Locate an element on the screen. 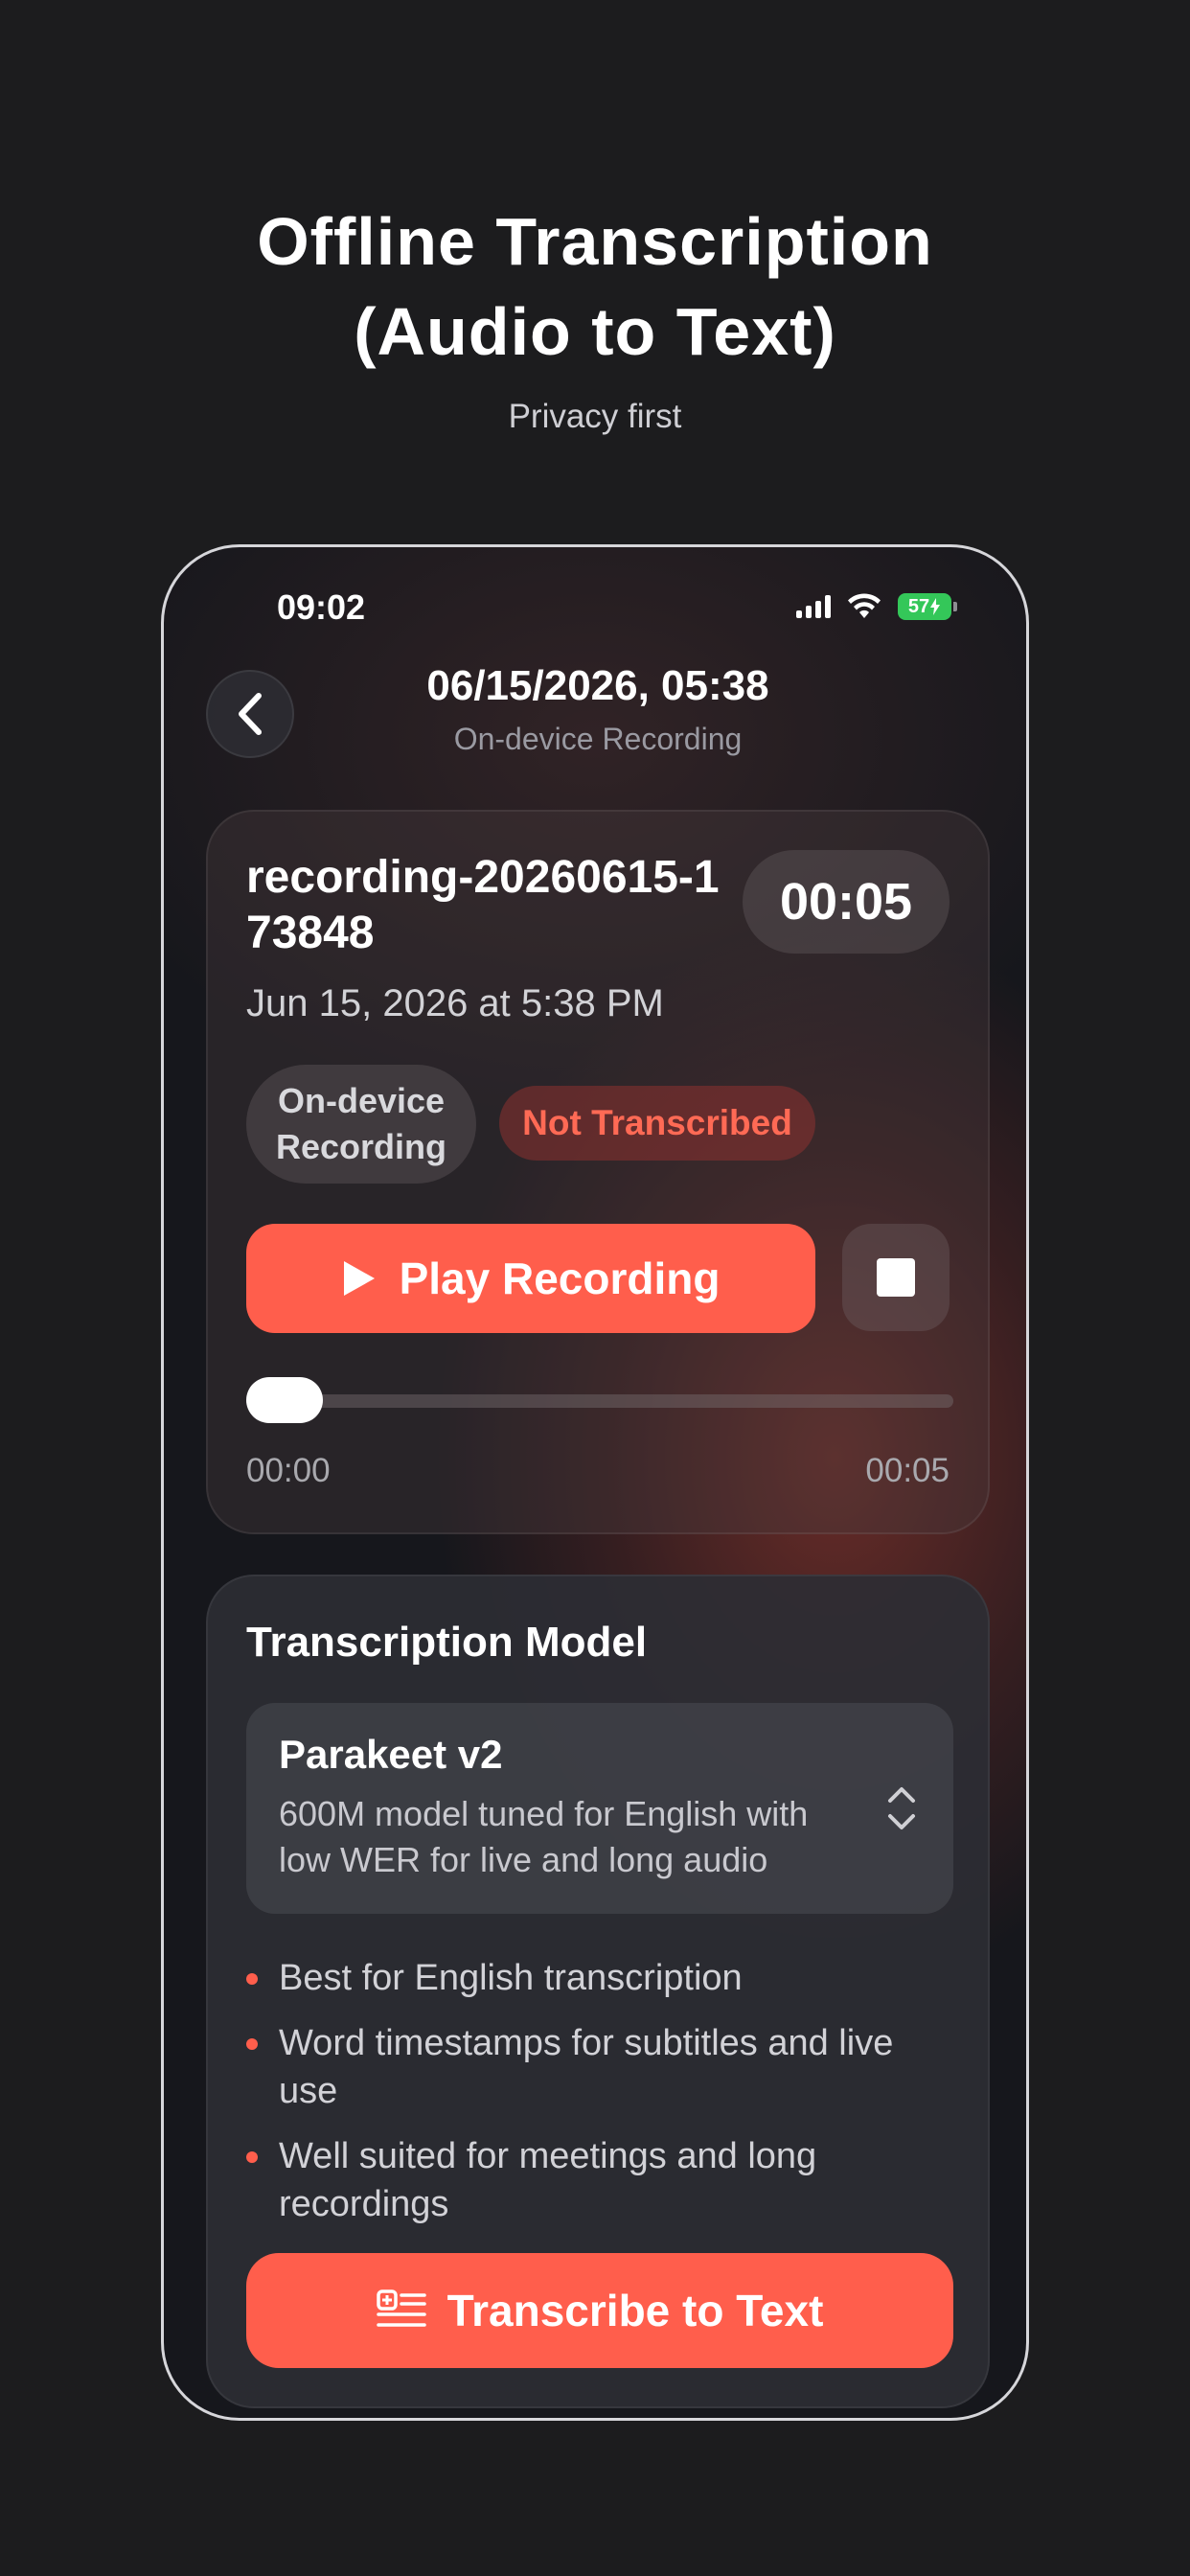  recording-name: recording-20260615-173848 is located at coordinates (483, 905).